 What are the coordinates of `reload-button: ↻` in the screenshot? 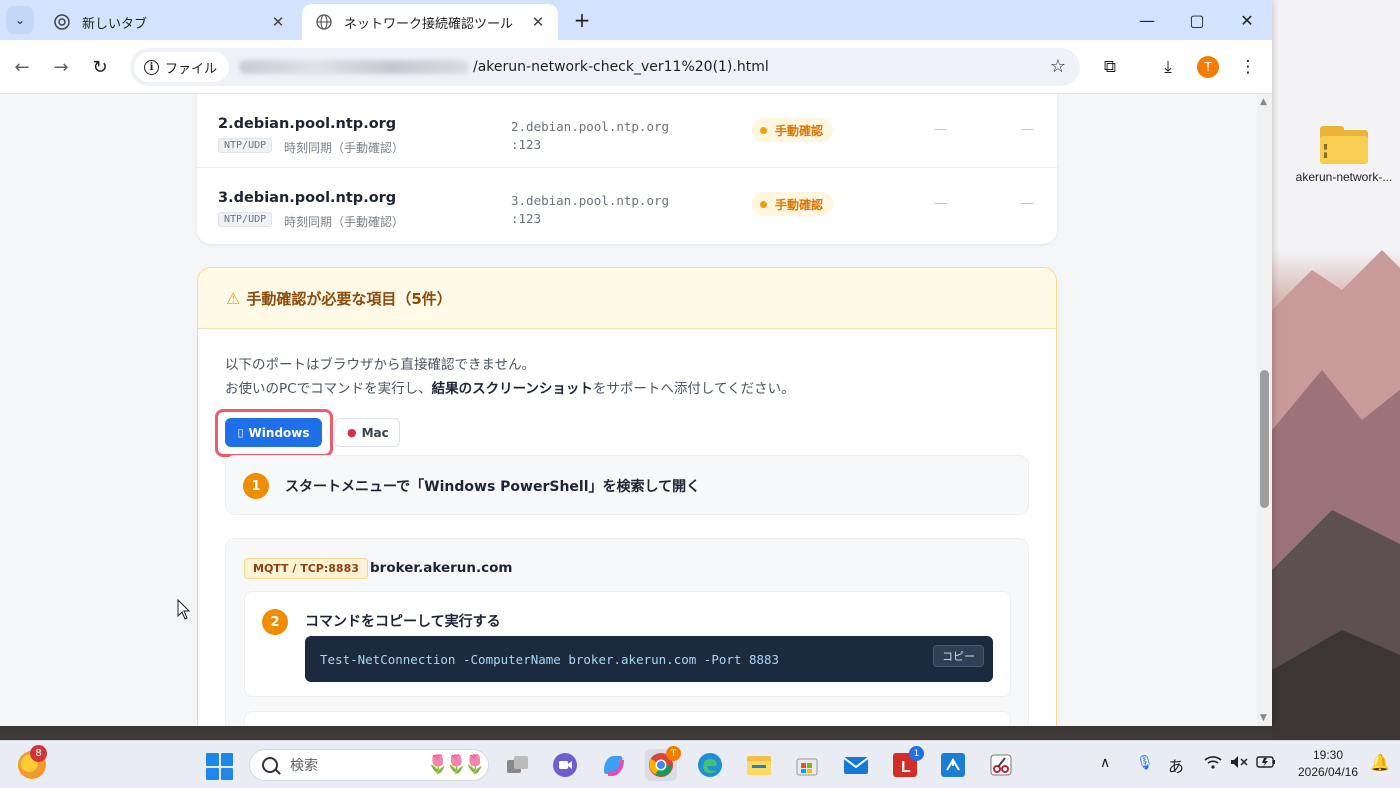 It's located at (100, 67).